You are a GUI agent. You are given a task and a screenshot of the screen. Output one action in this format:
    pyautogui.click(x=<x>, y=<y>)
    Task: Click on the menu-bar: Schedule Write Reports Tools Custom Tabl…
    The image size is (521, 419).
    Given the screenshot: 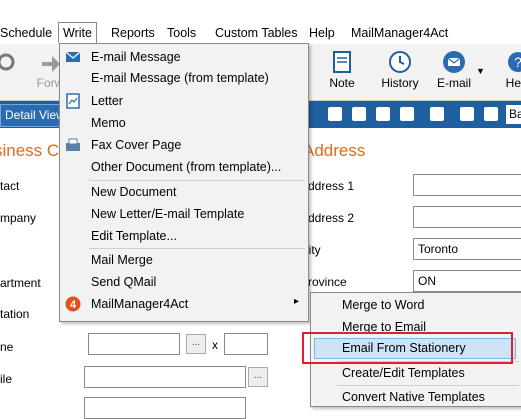 What is the action you would take?
    pyautogui.click(x=260, y=22)
    